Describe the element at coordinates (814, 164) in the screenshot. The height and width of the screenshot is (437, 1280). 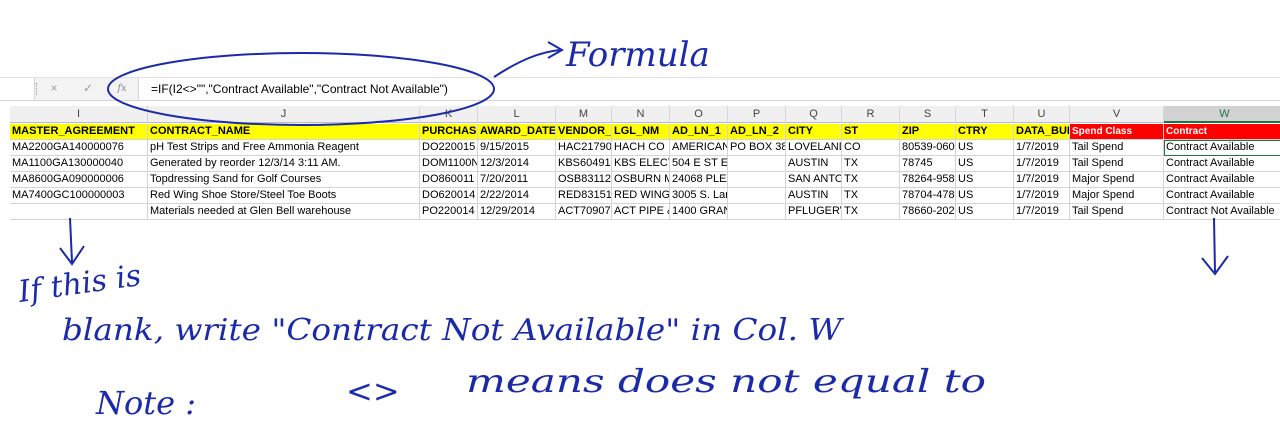
I see `cell-q3: AUSTIN` at that location.